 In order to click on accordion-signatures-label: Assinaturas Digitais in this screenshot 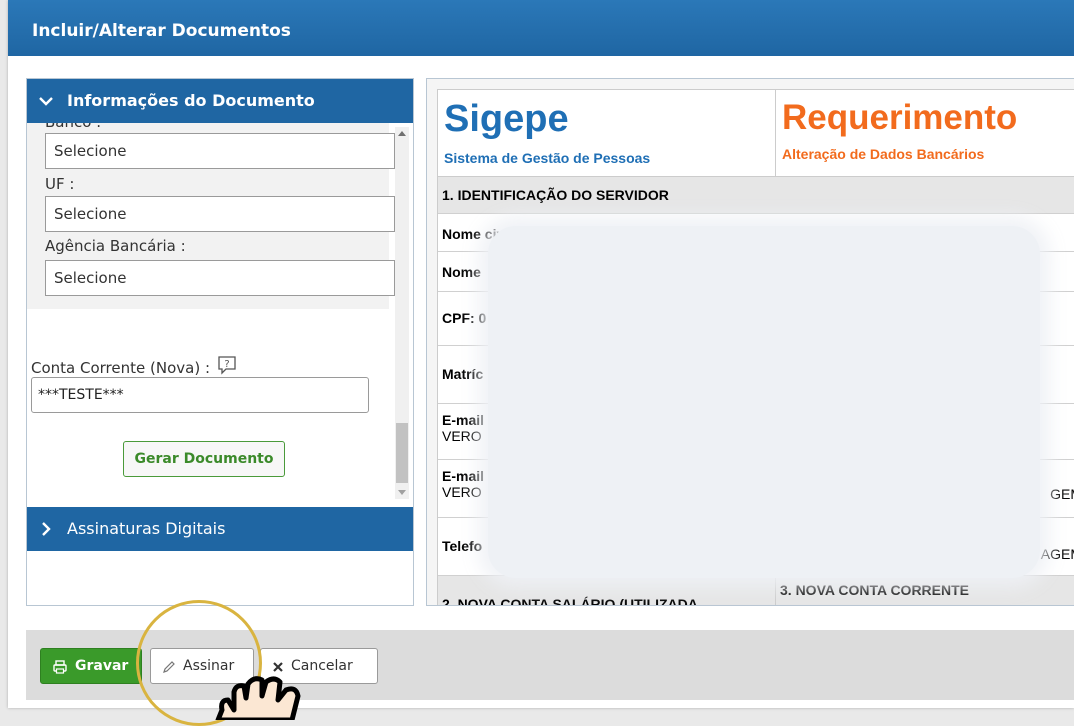, I will do `click(146, 528)`.